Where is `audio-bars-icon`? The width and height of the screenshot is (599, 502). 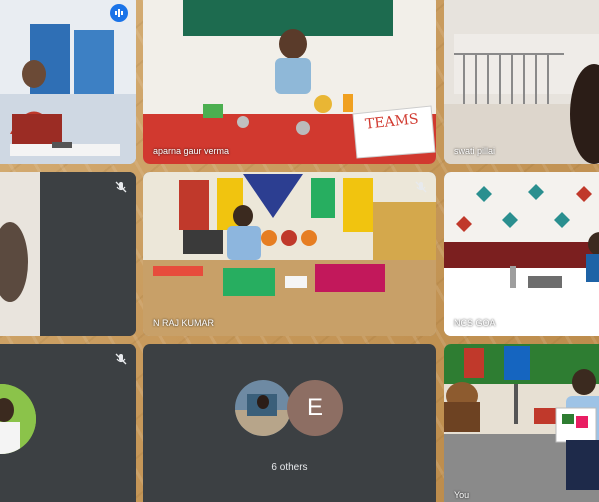 audio-bars-icon is located at coordinates (119, 13).